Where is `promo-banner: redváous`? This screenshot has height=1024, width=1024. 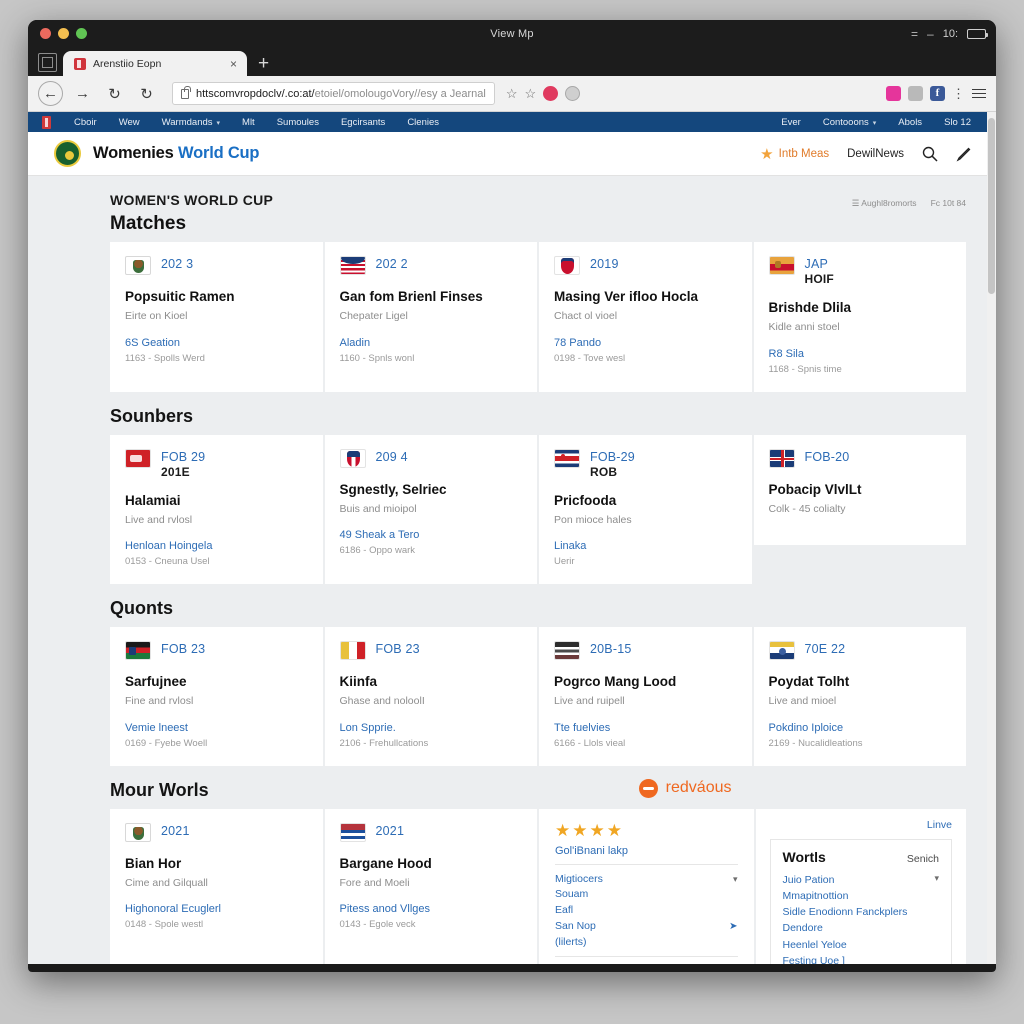 promo-banner: redváous is located at coordinates (685, 787).